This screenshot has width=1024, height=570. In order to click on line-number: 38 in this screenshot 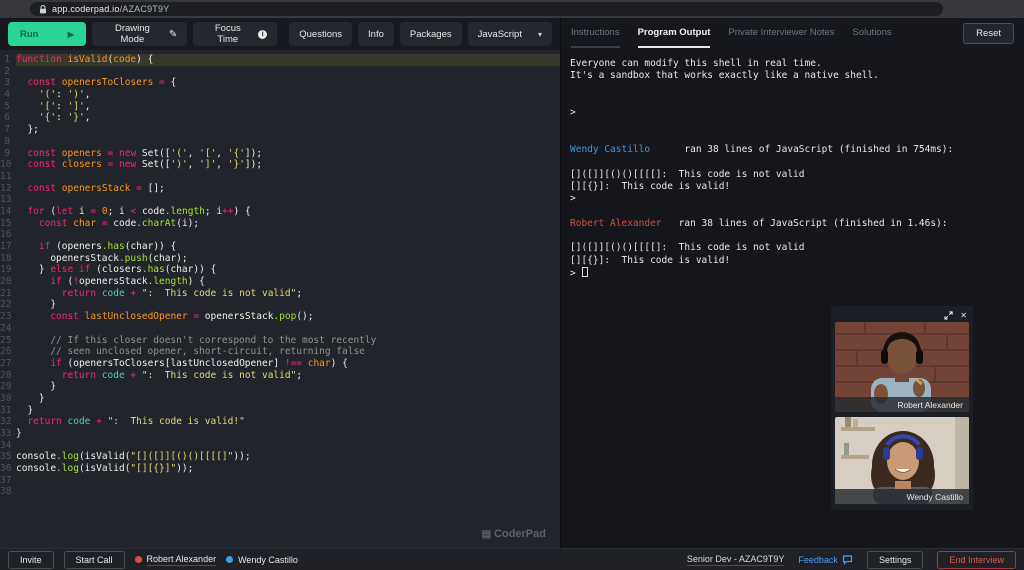, I will do `click(6, 492)`.